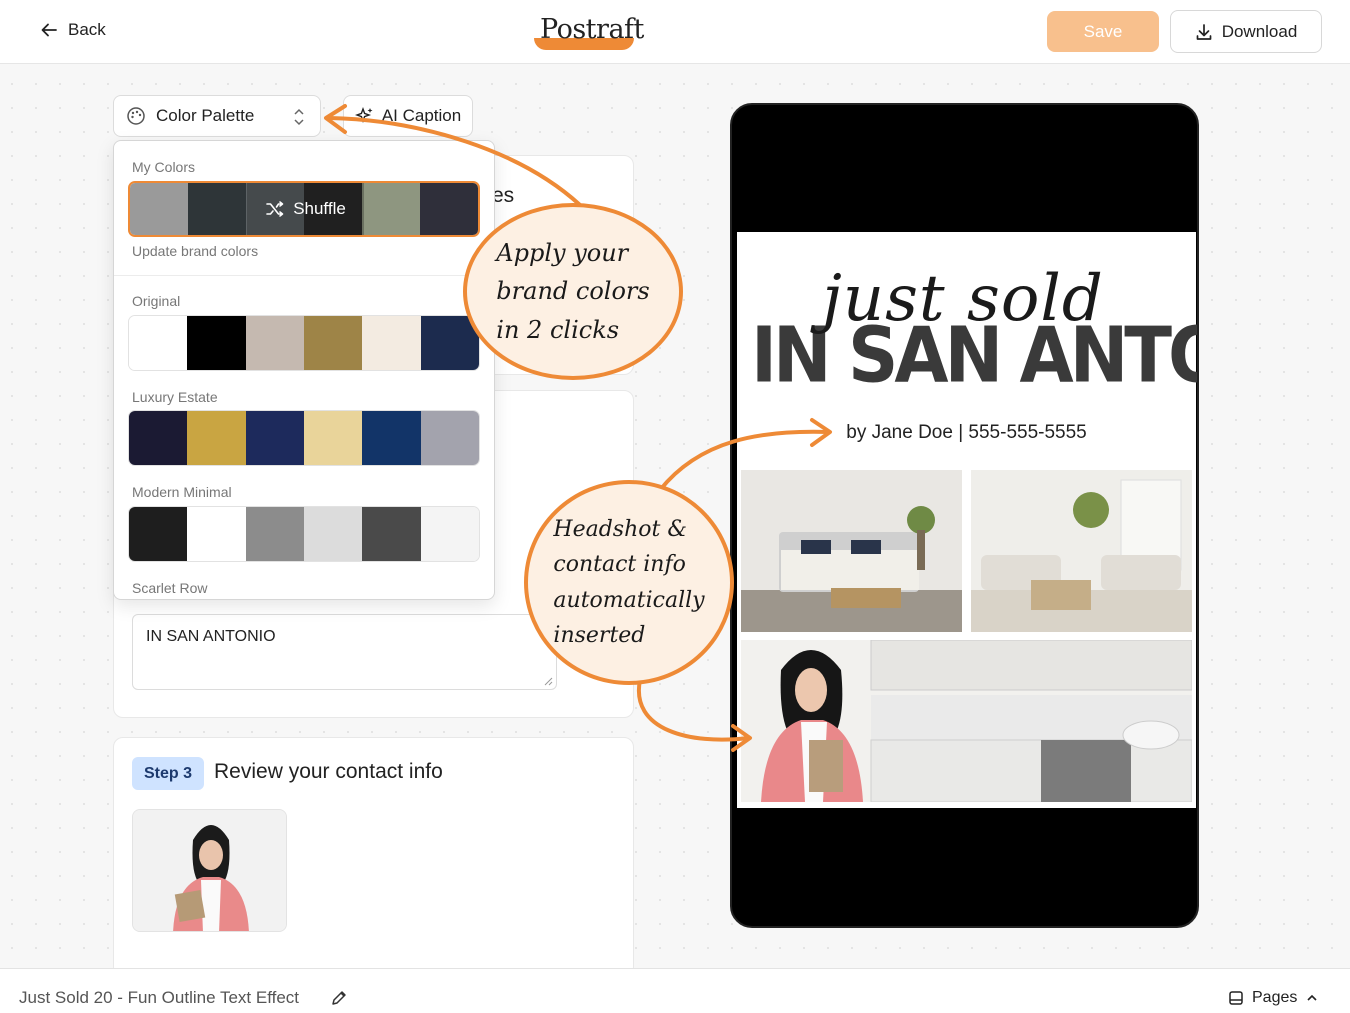 This screenshot has width=1350, height=1013. I want to click on poster-byline: by Jane Doe | 555-555-5555, so click(966, 432).